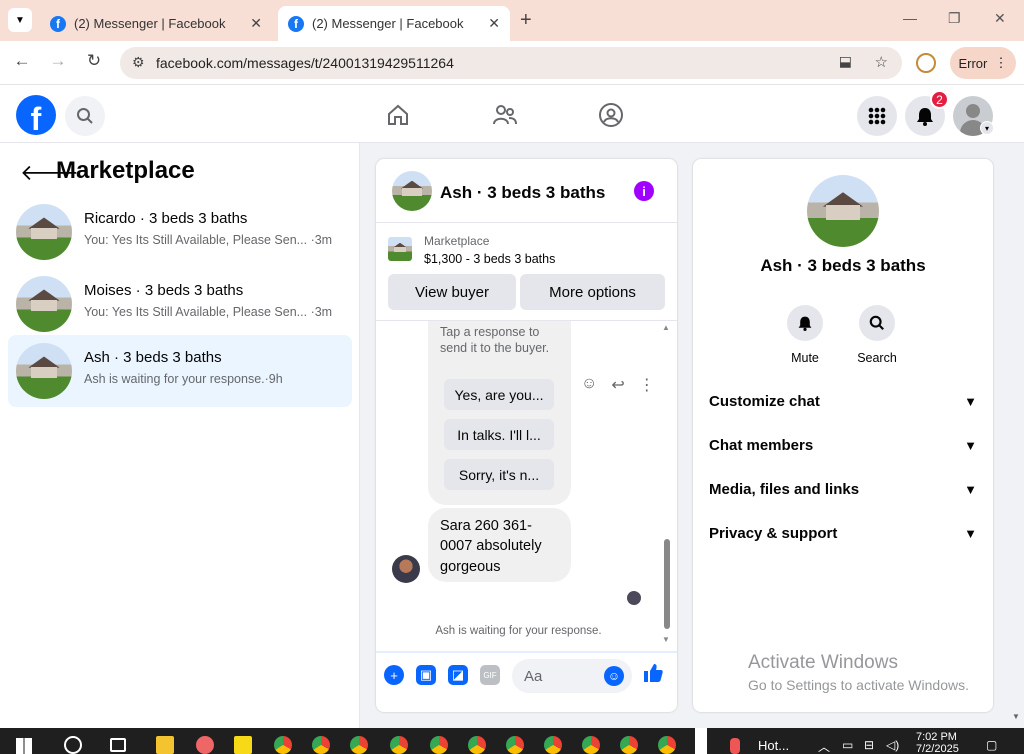 The height and width of the screenshot is (754, 1024). I want to click on restore-icon: ❐, so click(954, 18).